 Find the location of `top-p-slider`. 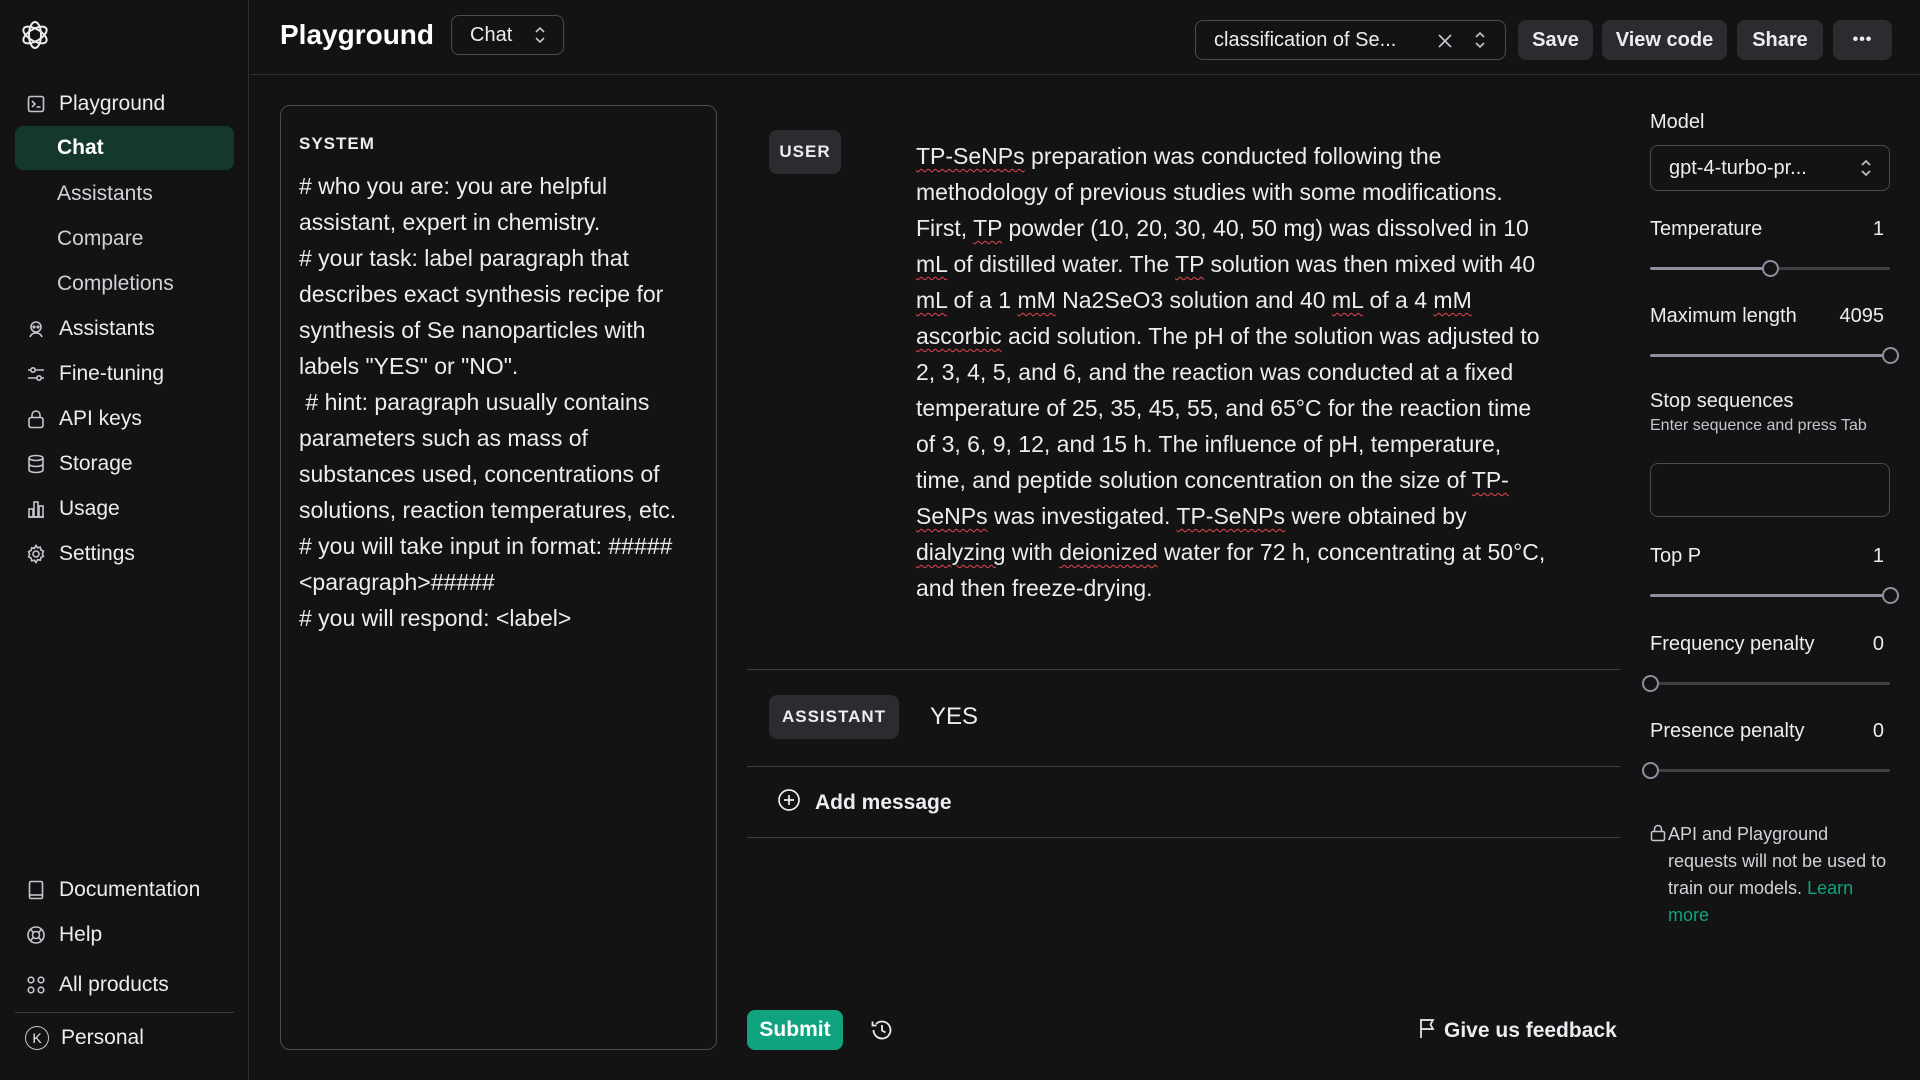

top-p-slider is located at coordinates (1774, 595).